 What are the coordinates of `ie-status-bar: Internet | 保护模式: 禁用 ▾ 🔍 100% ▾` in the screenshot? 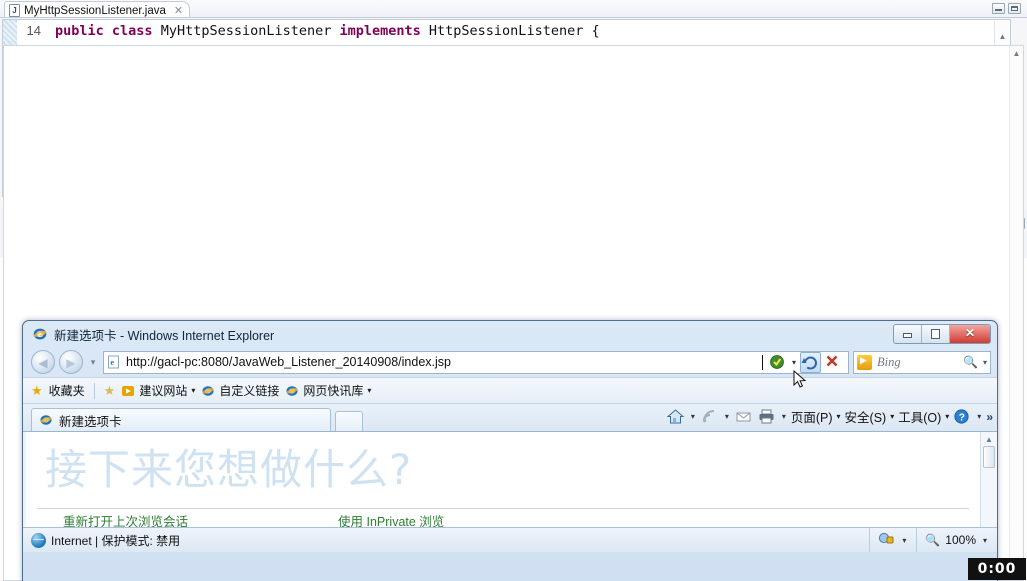 It's located at (510, 539).